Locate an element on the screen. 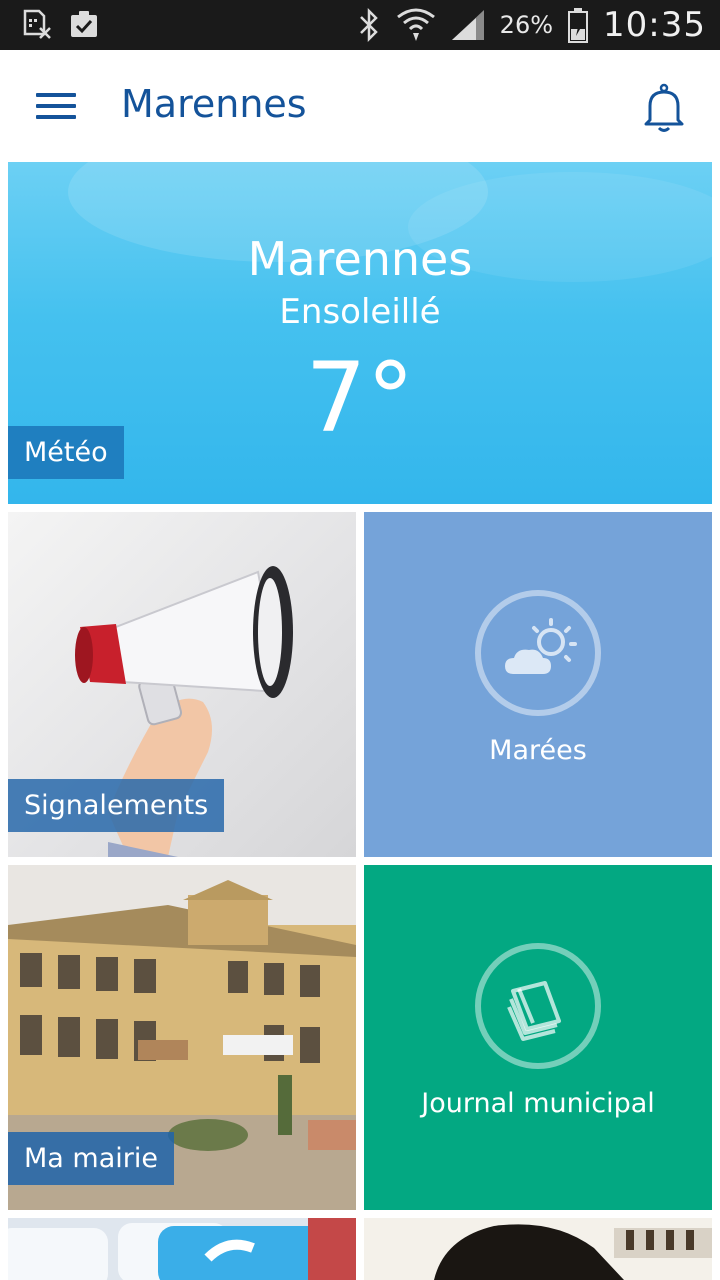 The height and width of the screenshot is (1280, 720). notifications-button is located at coordinates (664, 108).